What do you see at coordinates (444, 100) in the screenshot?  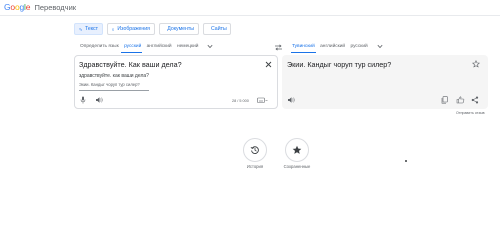 I see `copy-icon` at bounding box center [444, 100].